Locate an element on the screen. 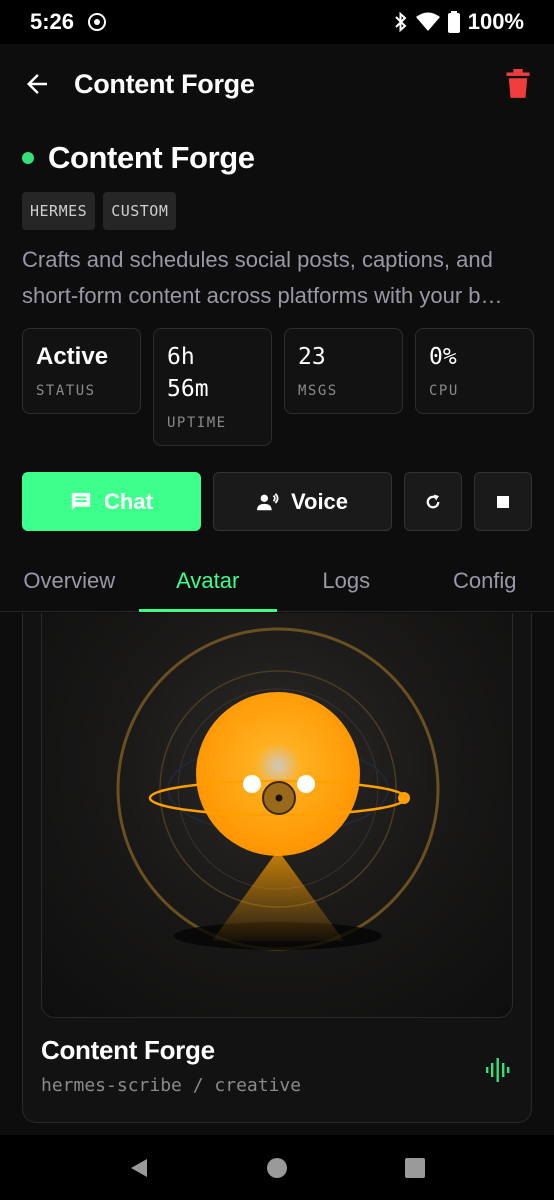 Image resolution: width=554 pixels, height=1200 pixels. voice-icon is located at coordinates (267, 502).